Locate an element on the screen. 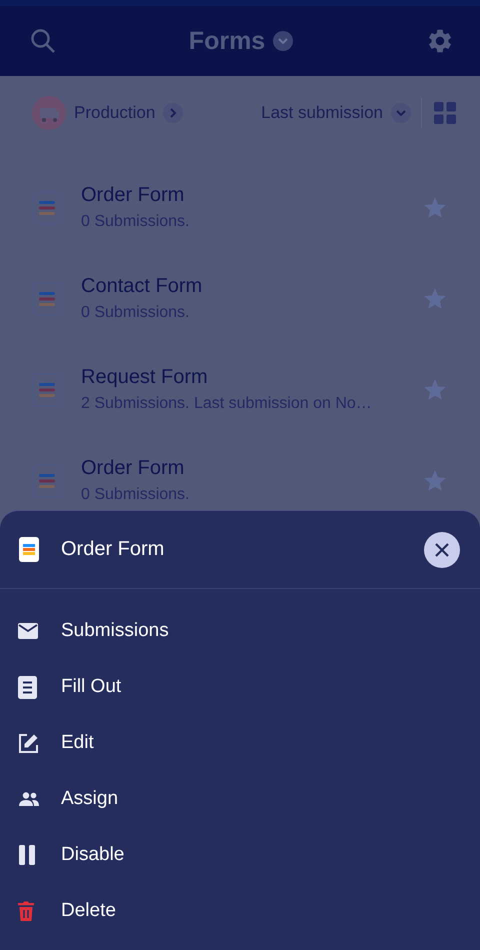 This screenshot has width=480, height=950. close-icon is located at coordinates (442, 550).